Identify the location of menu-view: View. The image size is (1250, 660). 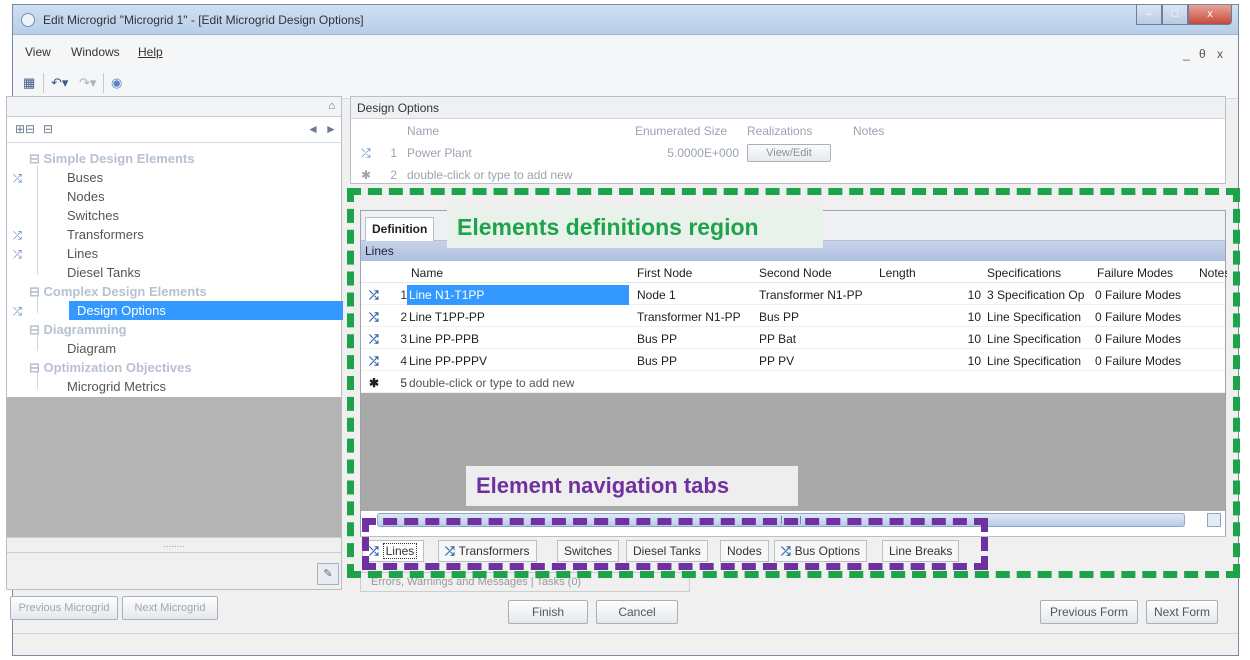
(38, 52).